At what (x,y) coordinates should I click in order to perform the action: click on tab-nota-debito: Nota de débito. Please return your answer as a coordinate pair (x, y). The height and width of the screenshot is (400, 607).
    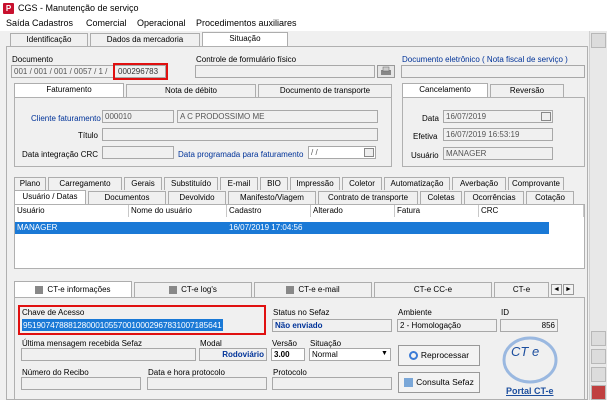
    Looking at the image, I should click on (191, 90).